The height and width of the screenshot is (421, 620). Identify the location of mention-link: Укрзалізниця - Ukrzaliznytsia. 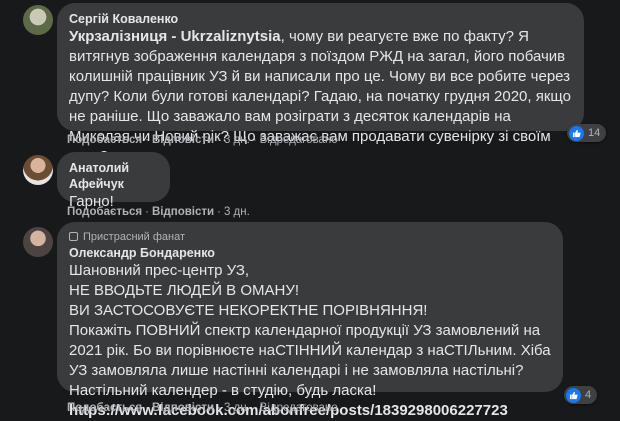
(175, 36).